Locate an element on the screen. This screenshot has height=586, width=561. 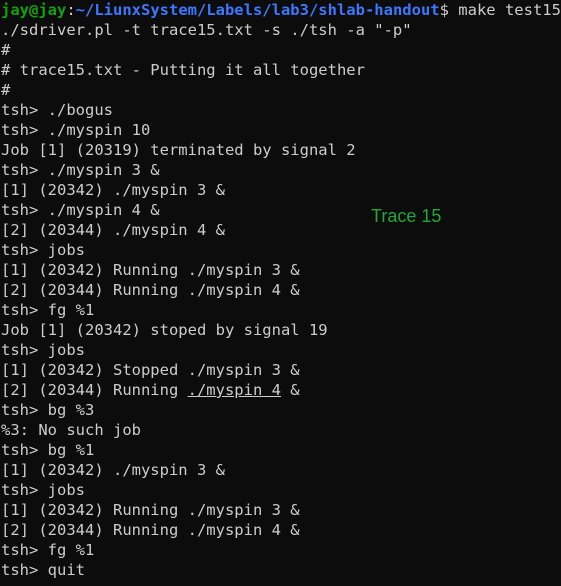
output-line: tsh> ./bogus is located at coordinates (57, 110).